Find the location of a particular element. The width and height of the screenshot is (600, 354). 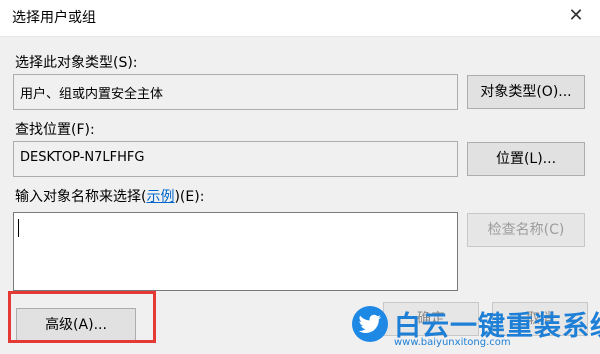

object-names-label: 输入对象名称来选择(示例)(E): is located at coordinates (109, 196).